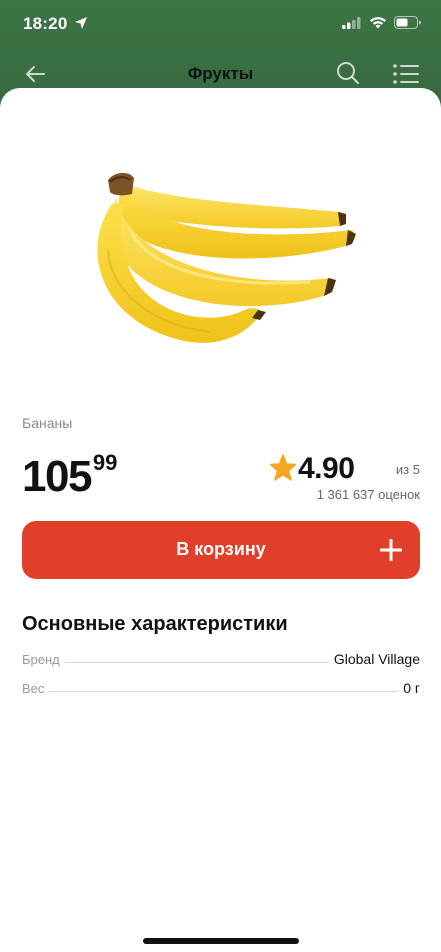 This screenshot has width=441, height=952. I want to click on rating-value: 4.90, so click(326, 468).